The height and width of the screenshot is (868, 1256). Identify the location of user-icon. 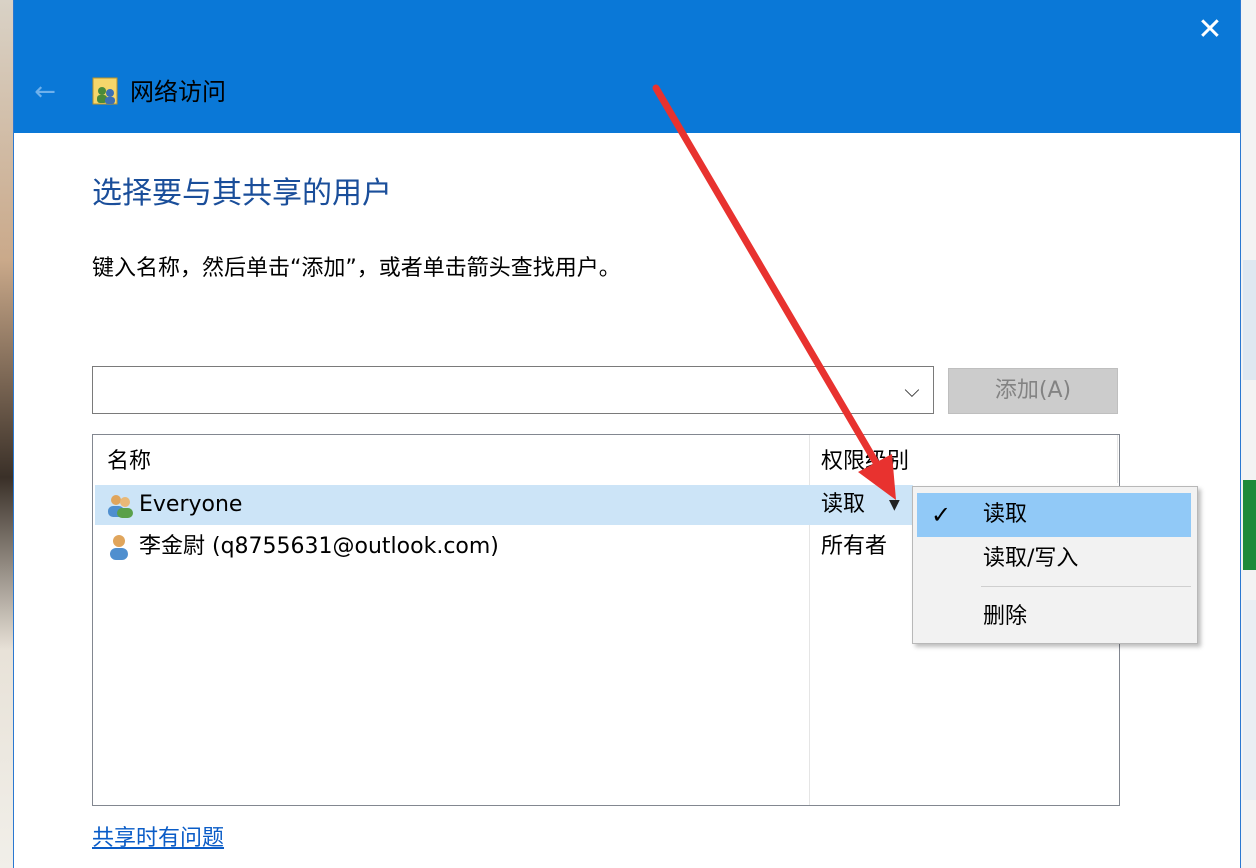
(119, 547).